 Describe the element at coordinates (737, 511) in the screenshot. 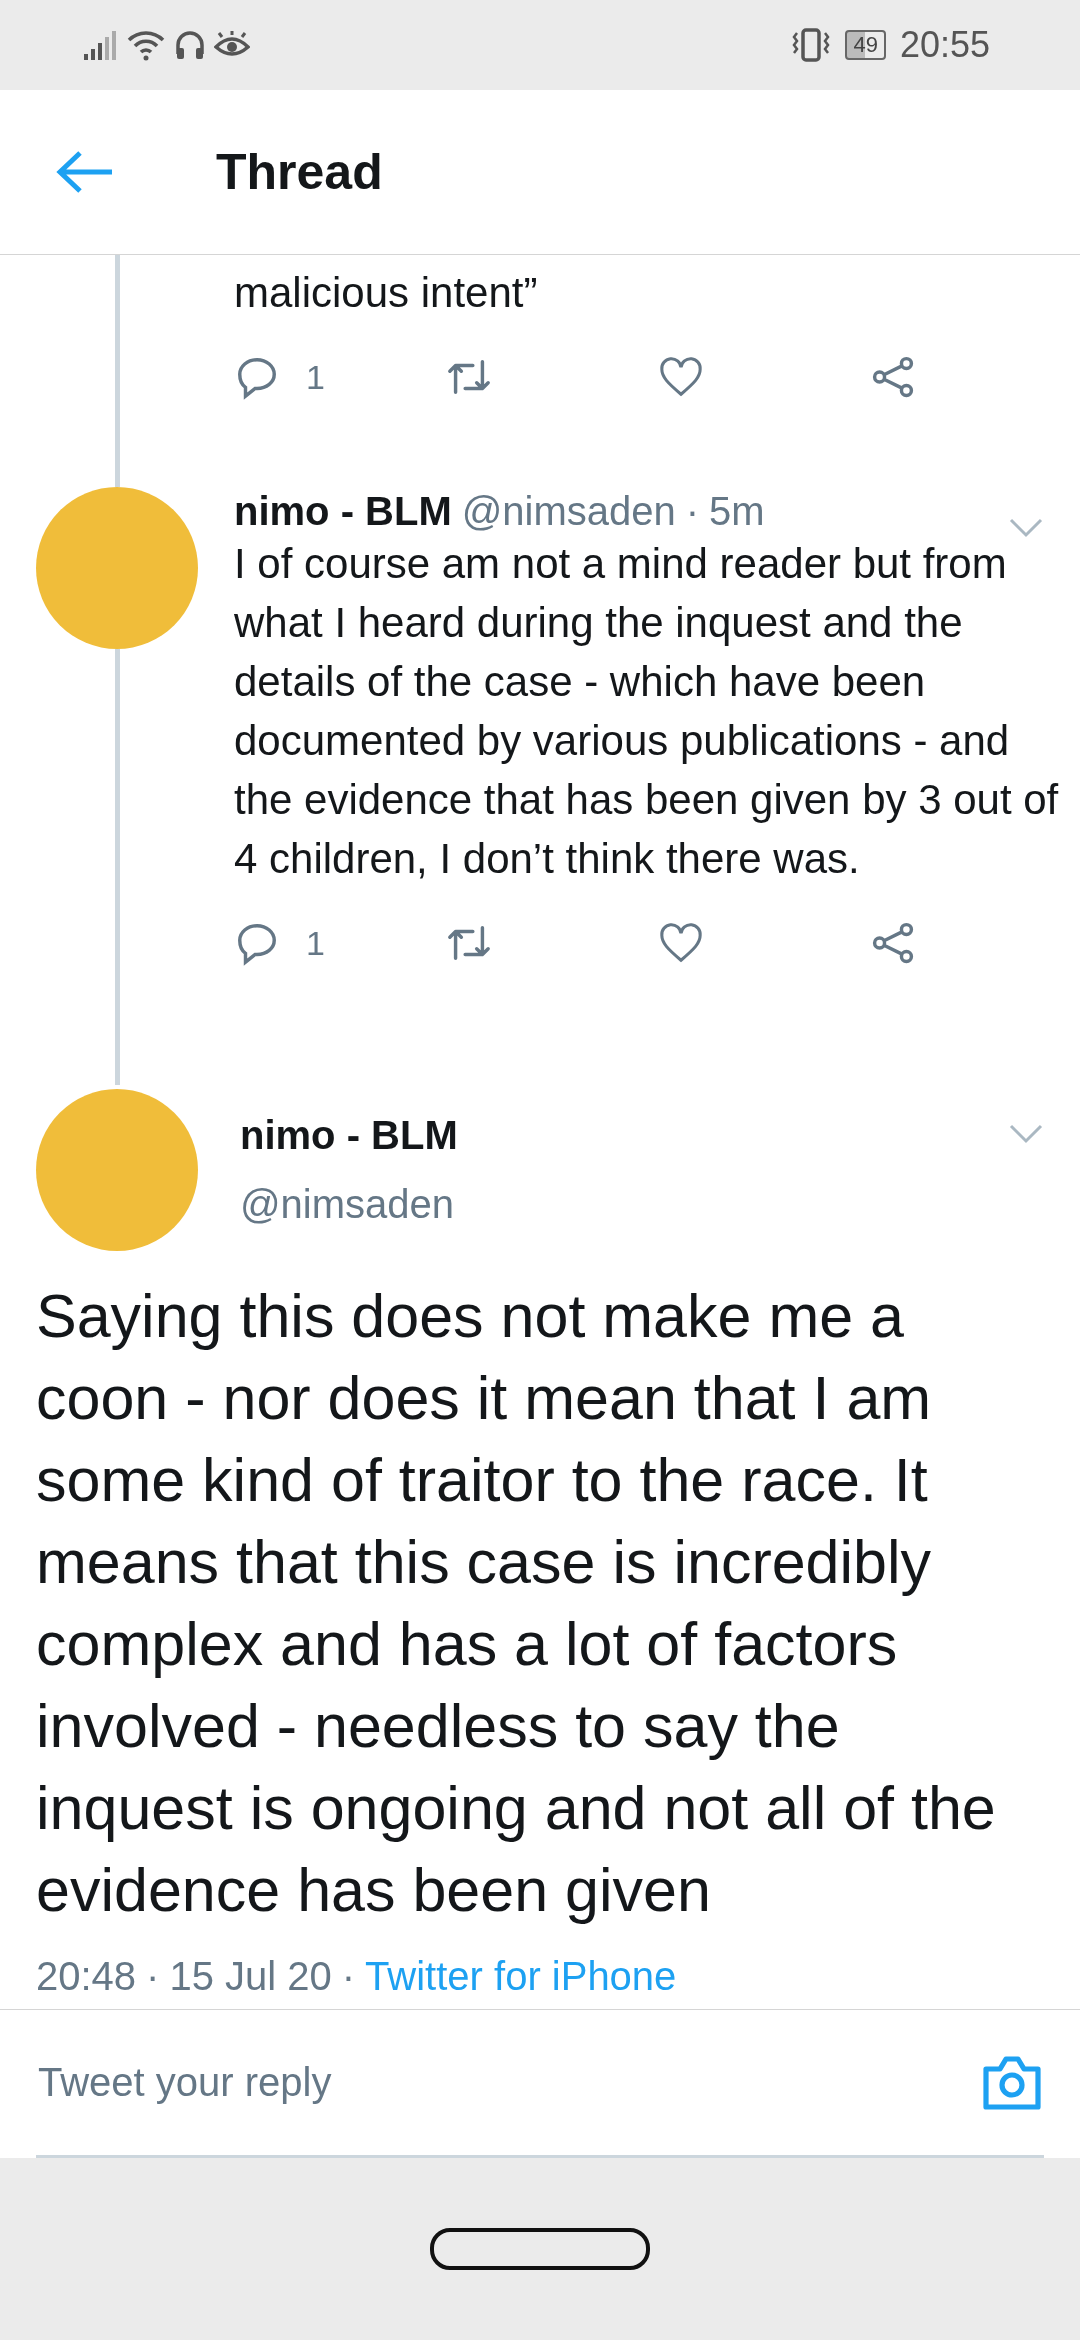

I see `tweet-age: 5m` at that location.